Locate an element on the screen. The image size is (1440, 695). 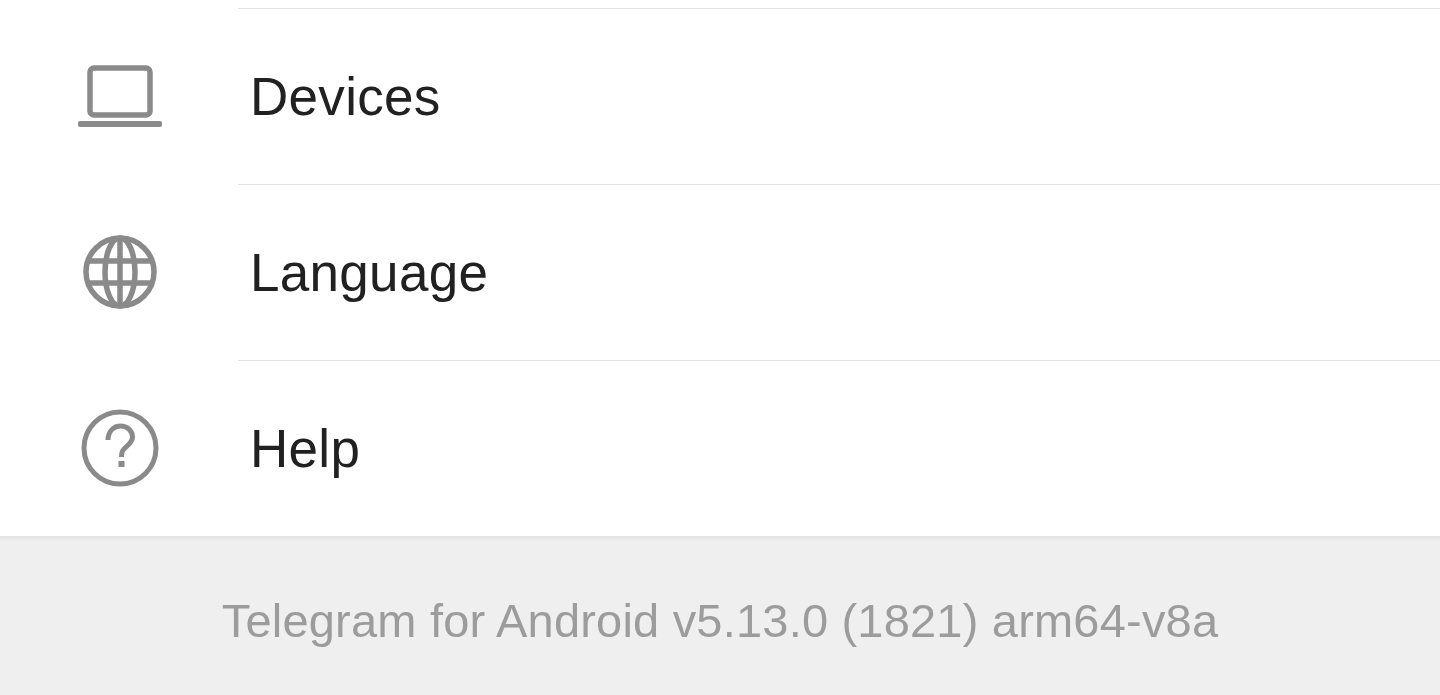
laptop-icon is located at coordinates (120, 96).